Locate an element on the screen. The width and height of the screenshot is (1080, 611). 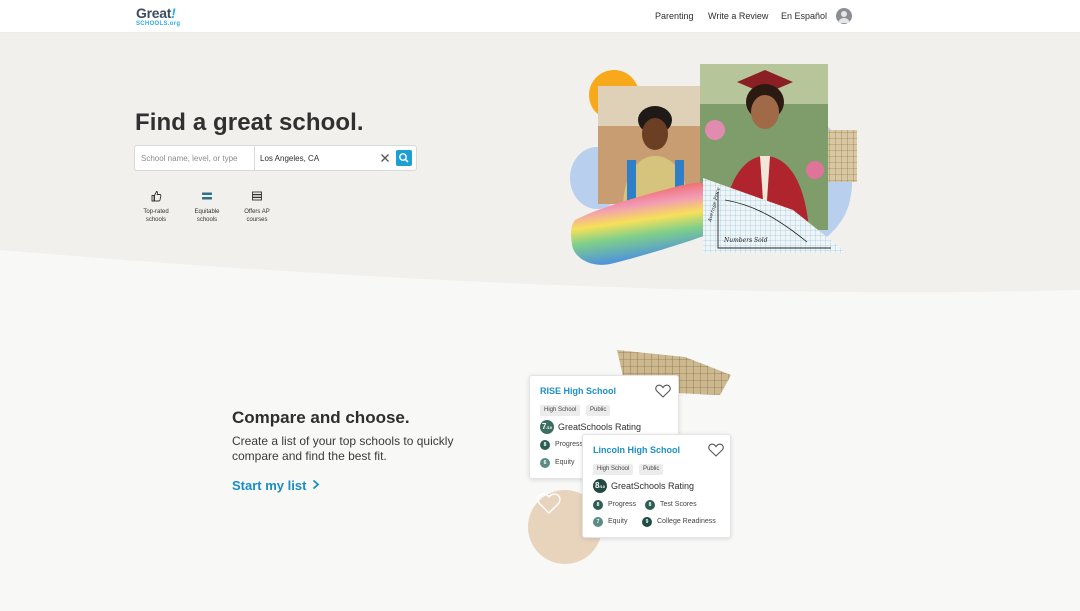
school-search-input: School name, level, or type is located at coordinates (189, 158).